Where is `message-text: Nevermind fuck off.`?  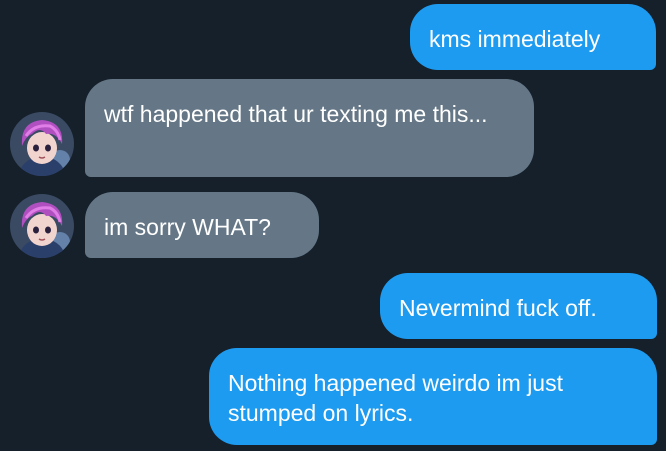
message-text: Nevermind fuck off. is located at coordinates (498, 308).